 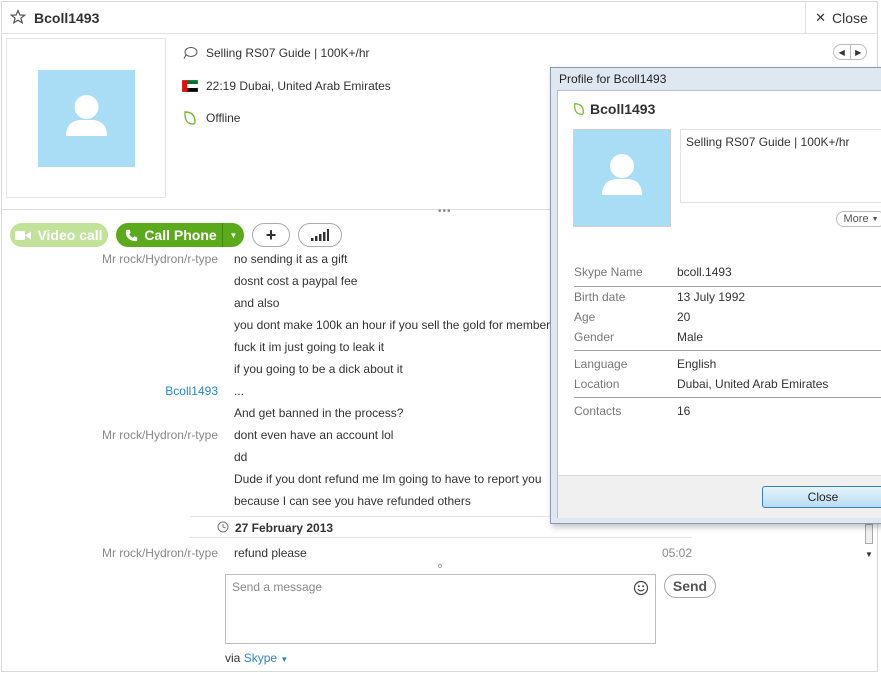 What do you see at coordinates (711, 297) in the screenshot?
I see `field-value: 13 July 1992` at bounding box center [711, 297].